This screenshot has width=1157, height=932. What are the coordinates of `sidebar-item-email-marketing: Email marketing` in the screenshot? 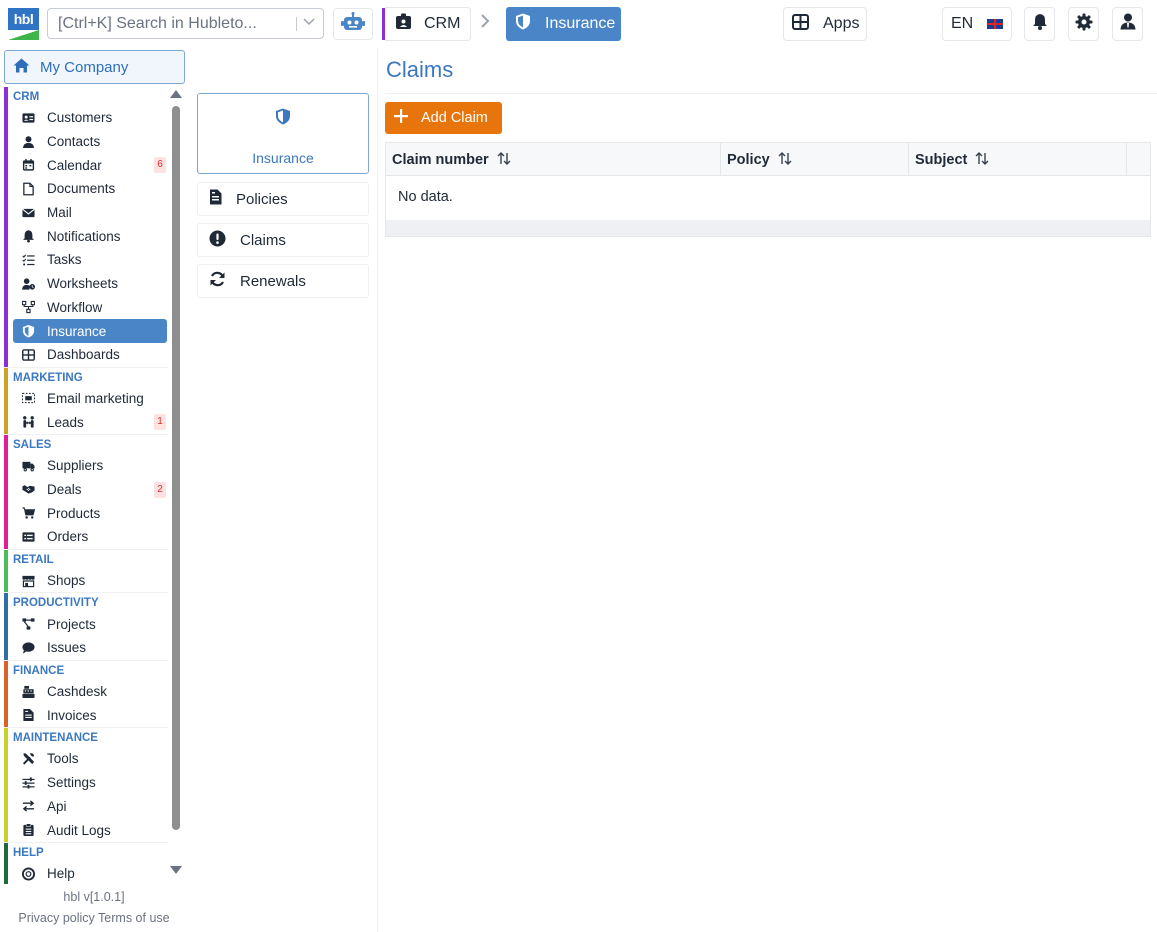 It's located at (90, 399).